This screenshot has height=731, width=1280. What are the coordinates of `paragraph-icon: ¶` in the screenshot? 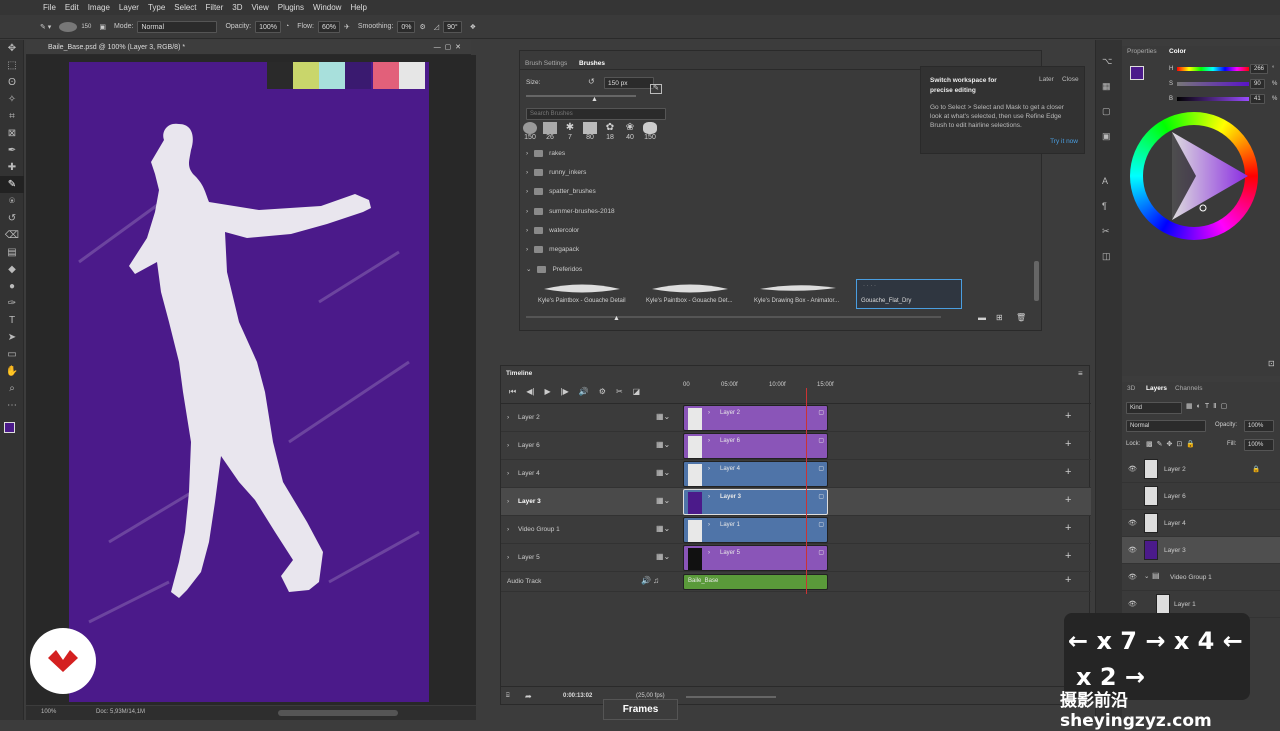 It's located at (1104, 206).